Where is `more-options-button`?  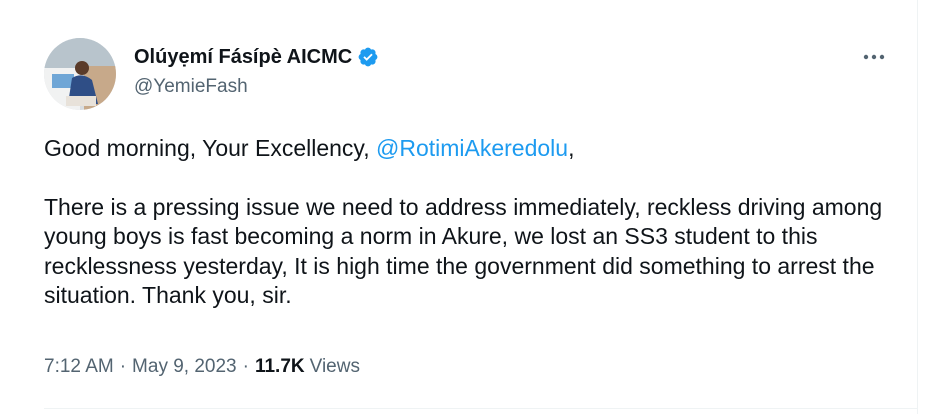 more-options-button is located at coordinates (874, 57).